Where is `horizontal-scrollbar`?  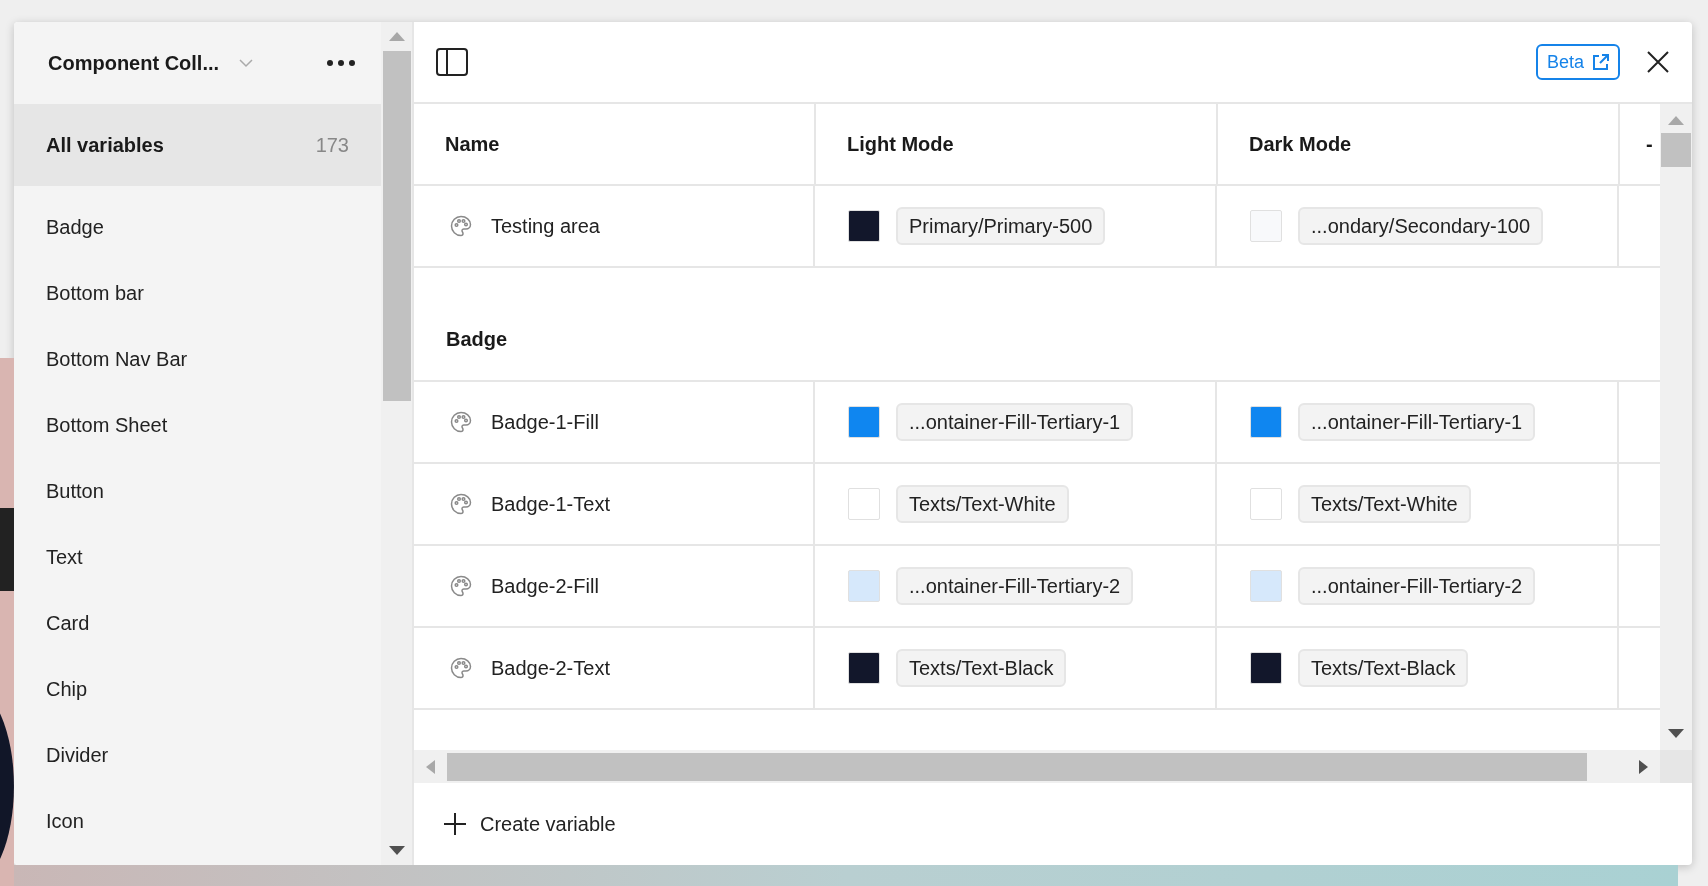 horizontal-scrollbar is located at coordinates (1053, 766).